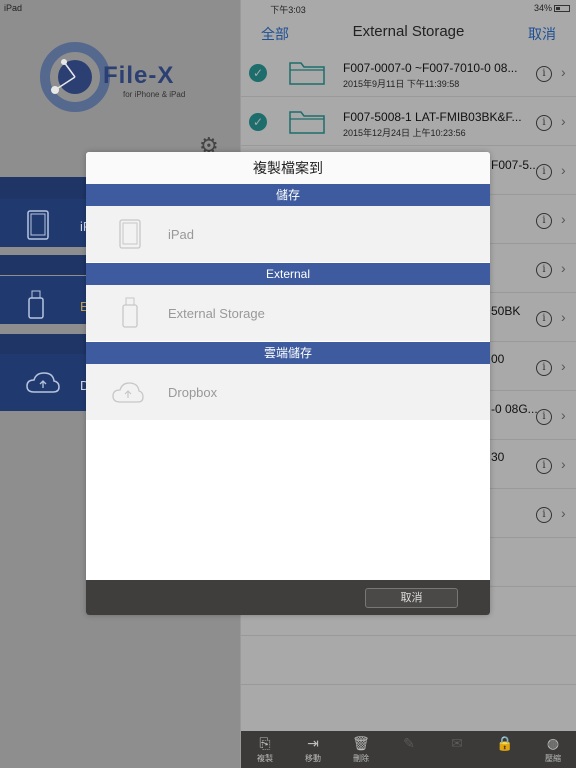  Describe the element at coordinates (498, 359) in the screenshot. I see `file-name: 00` at that location.